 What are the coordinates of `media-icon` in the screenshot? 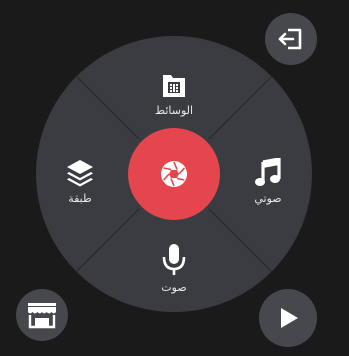 It's located at (174, 85).